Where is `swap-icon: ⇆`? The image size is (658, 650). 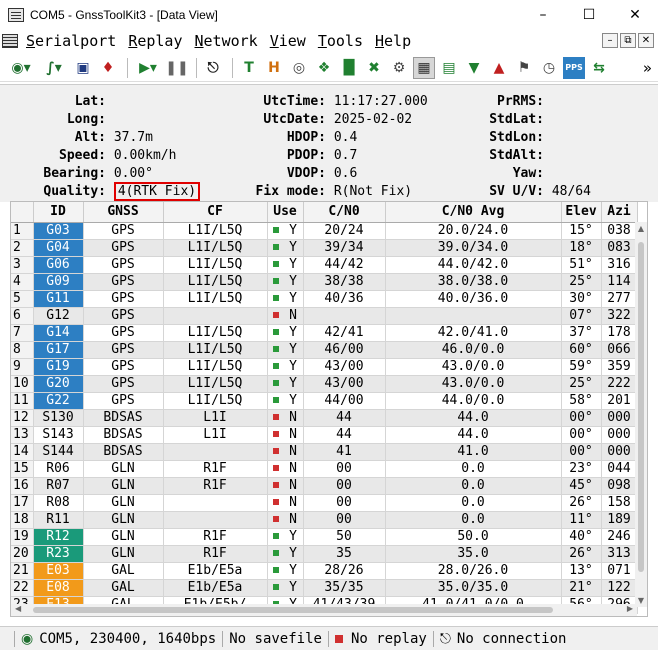 swap-icon: ⇆ is located at coordinates (599, 68).